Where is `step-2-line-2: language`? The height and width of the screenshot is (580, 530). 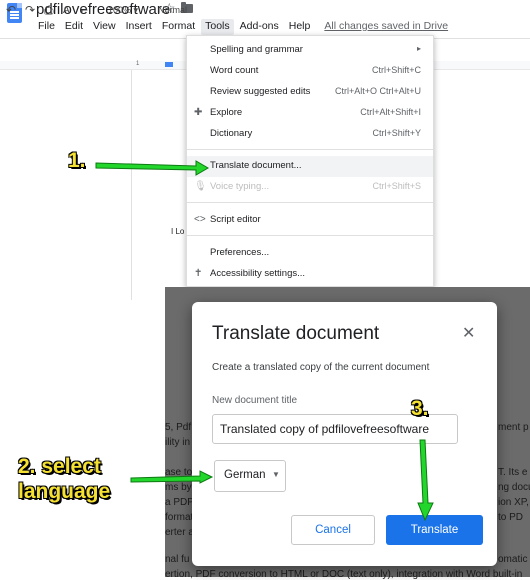
step-2-line-2: language is located at coordinates (64, 491).